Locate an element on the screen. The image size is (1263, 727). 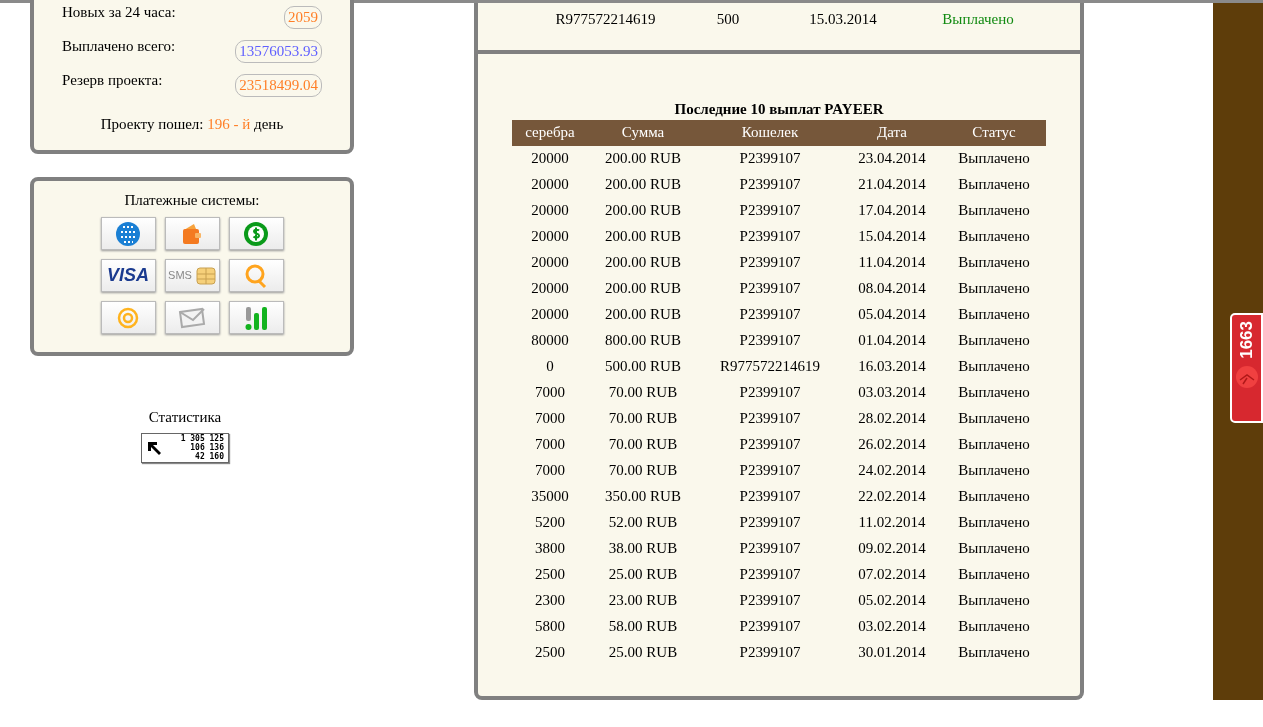
sim-chip-icon is located at coordinates (205, 275).